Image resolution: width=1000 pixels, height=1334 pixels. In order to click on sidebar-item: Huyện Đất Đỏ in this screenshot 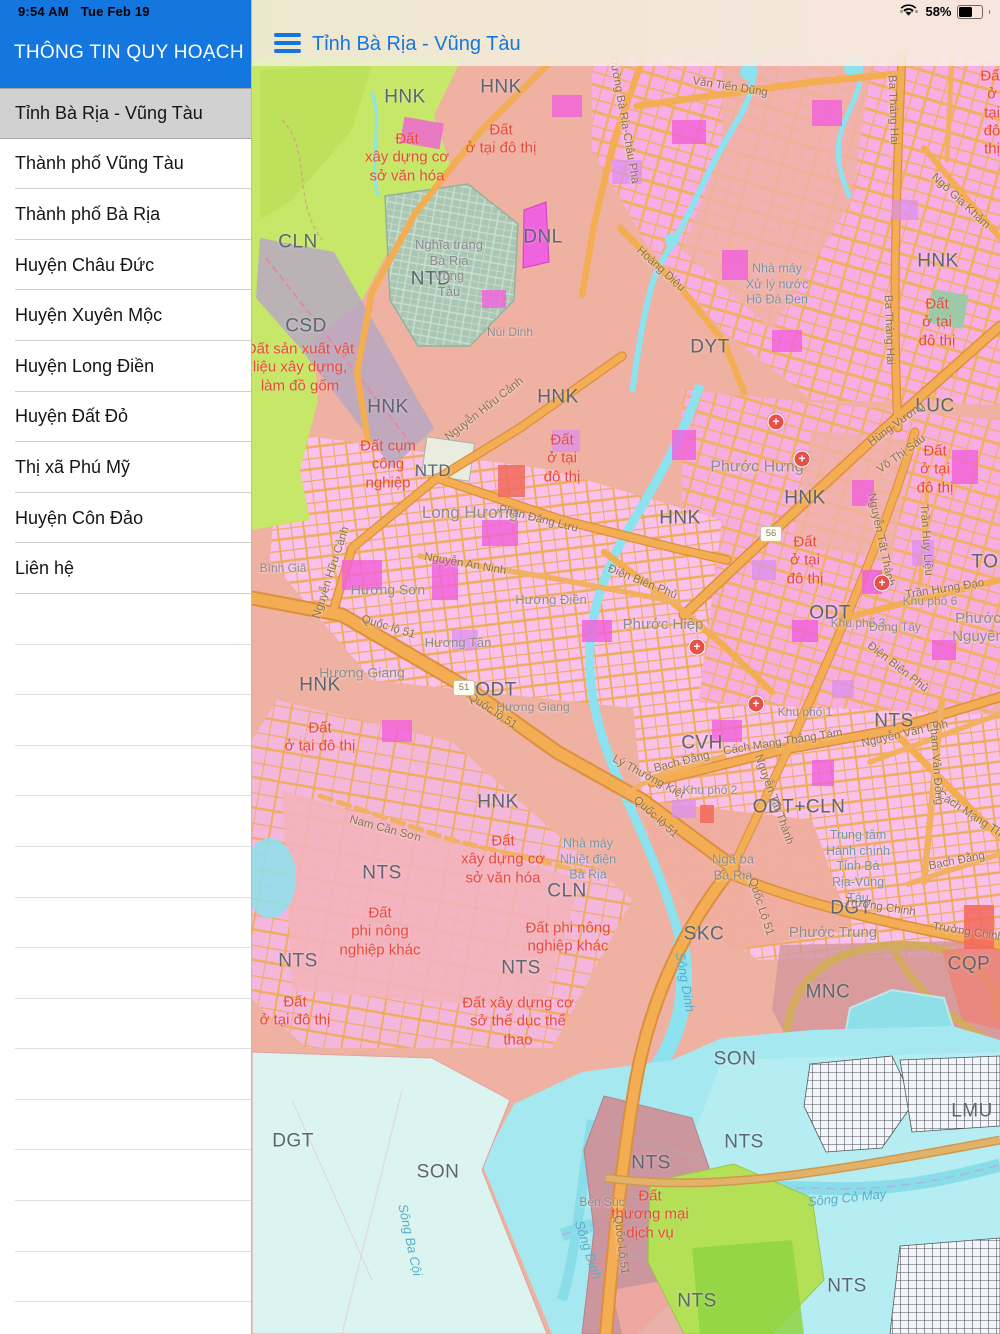, I will do `click(125, 417)`.